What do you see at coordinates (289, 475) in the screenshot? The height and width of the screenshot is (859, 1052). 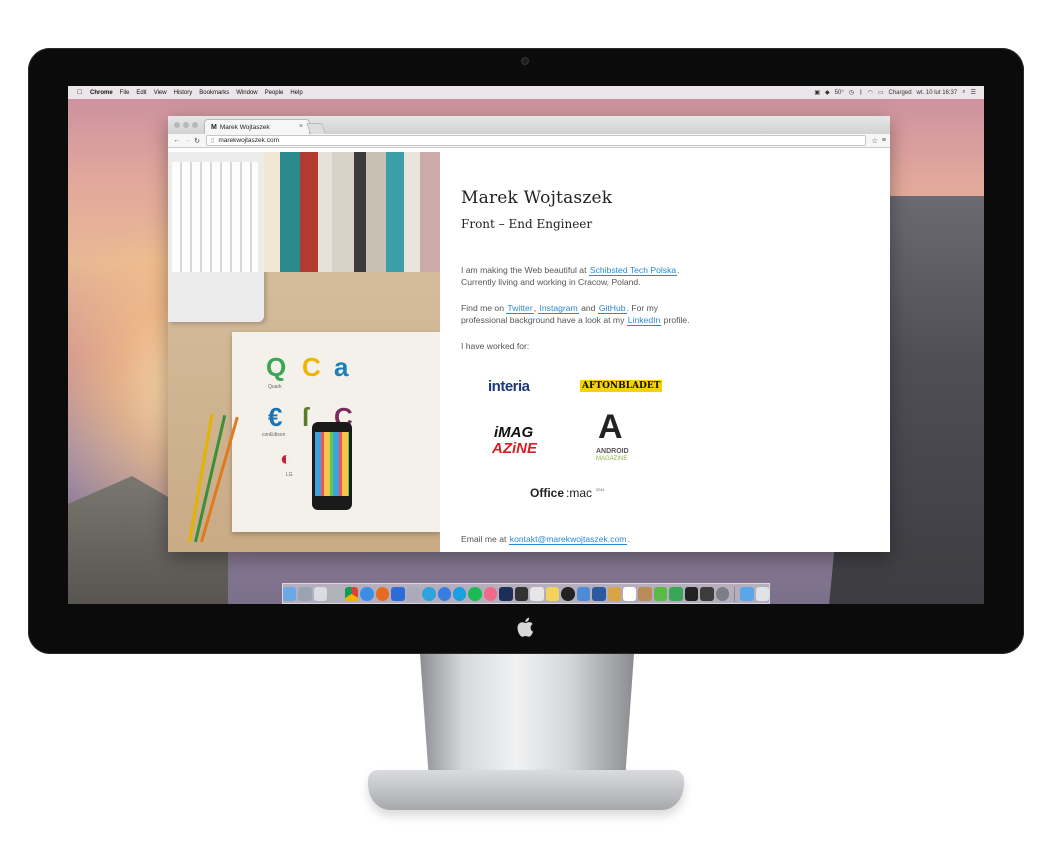 I see `lg-label: LG` at bounding box center [289, 475].